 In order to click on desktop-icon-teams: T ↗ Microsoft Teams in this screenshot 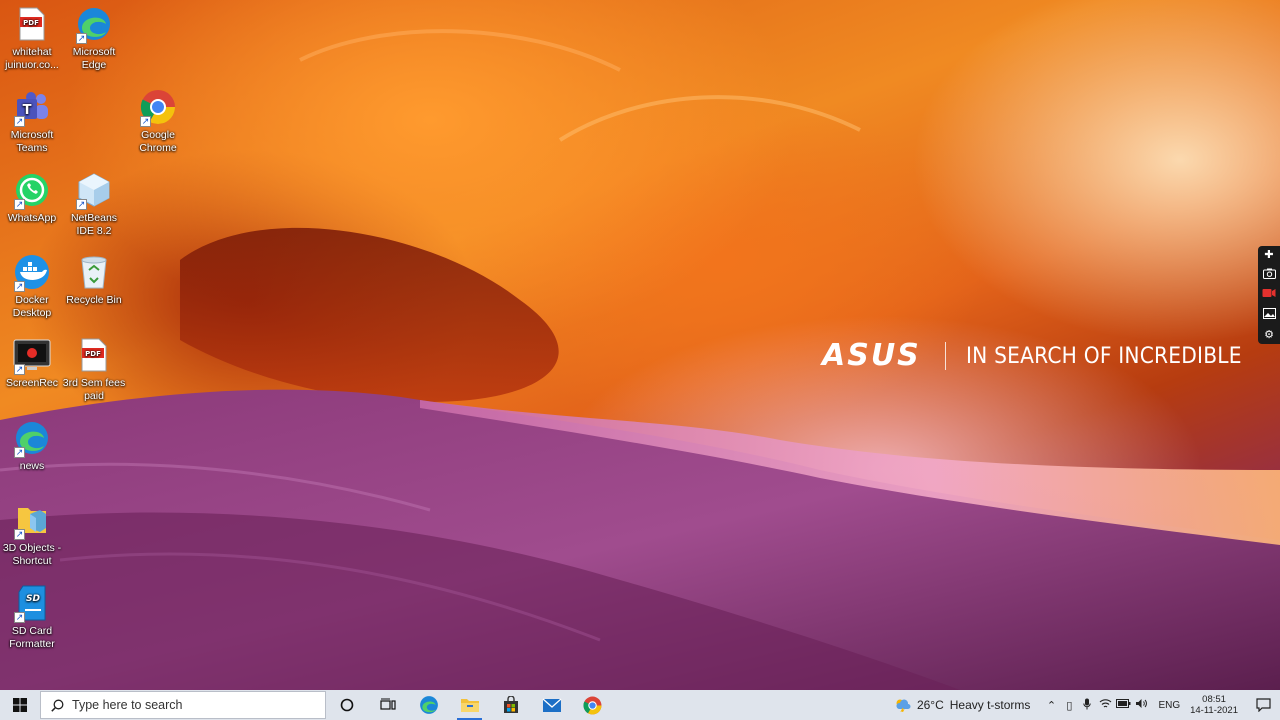, I will do `click(32, 121)`.